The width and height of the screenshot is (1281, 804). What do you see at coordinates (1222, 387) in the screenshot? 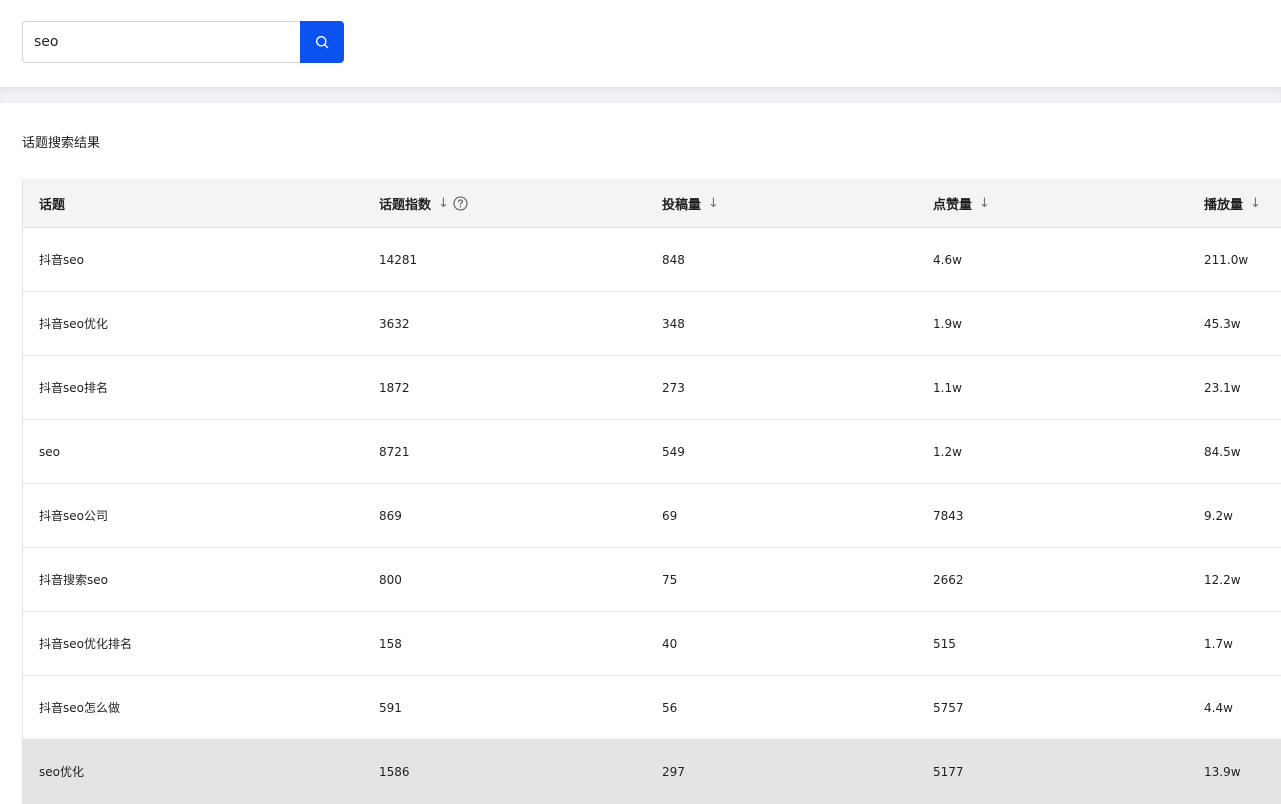
I see `cell-plays: 23.1w` at bounding box center [1222, 387].